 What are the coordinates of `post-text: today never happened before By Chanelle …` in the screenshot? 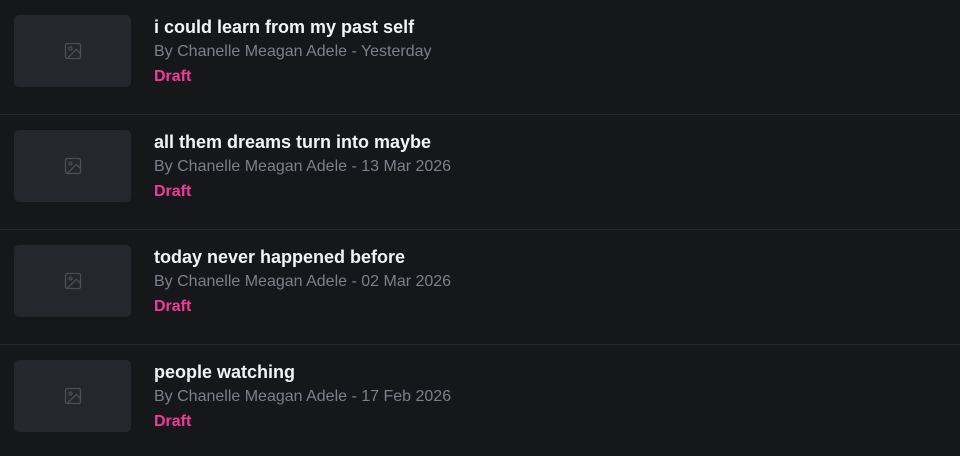 It's located at (547, 282).